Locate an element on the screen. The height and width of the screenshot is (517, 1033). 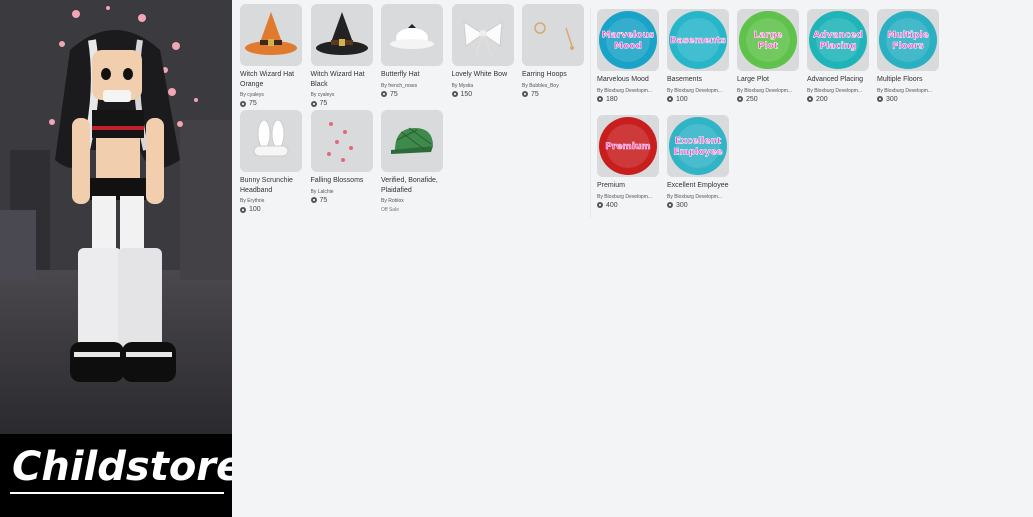
premium-icon: Premium is located at coordinates (628, 146).